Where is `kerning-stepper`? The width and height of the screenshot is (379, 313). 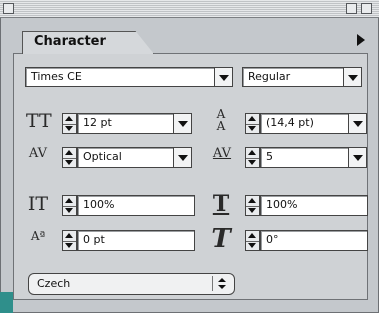 kerning-stepper is located at coordinates (69, 157).